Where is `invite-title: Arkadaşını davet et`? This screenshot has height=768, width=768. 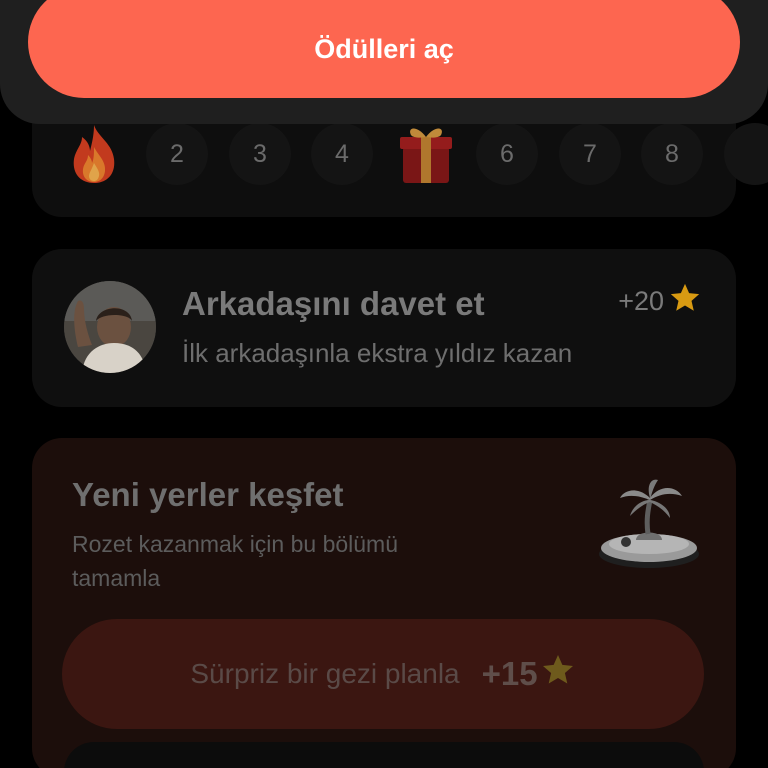 invite-title: Arkadaşını davet et is located at coordinates (333, 303).